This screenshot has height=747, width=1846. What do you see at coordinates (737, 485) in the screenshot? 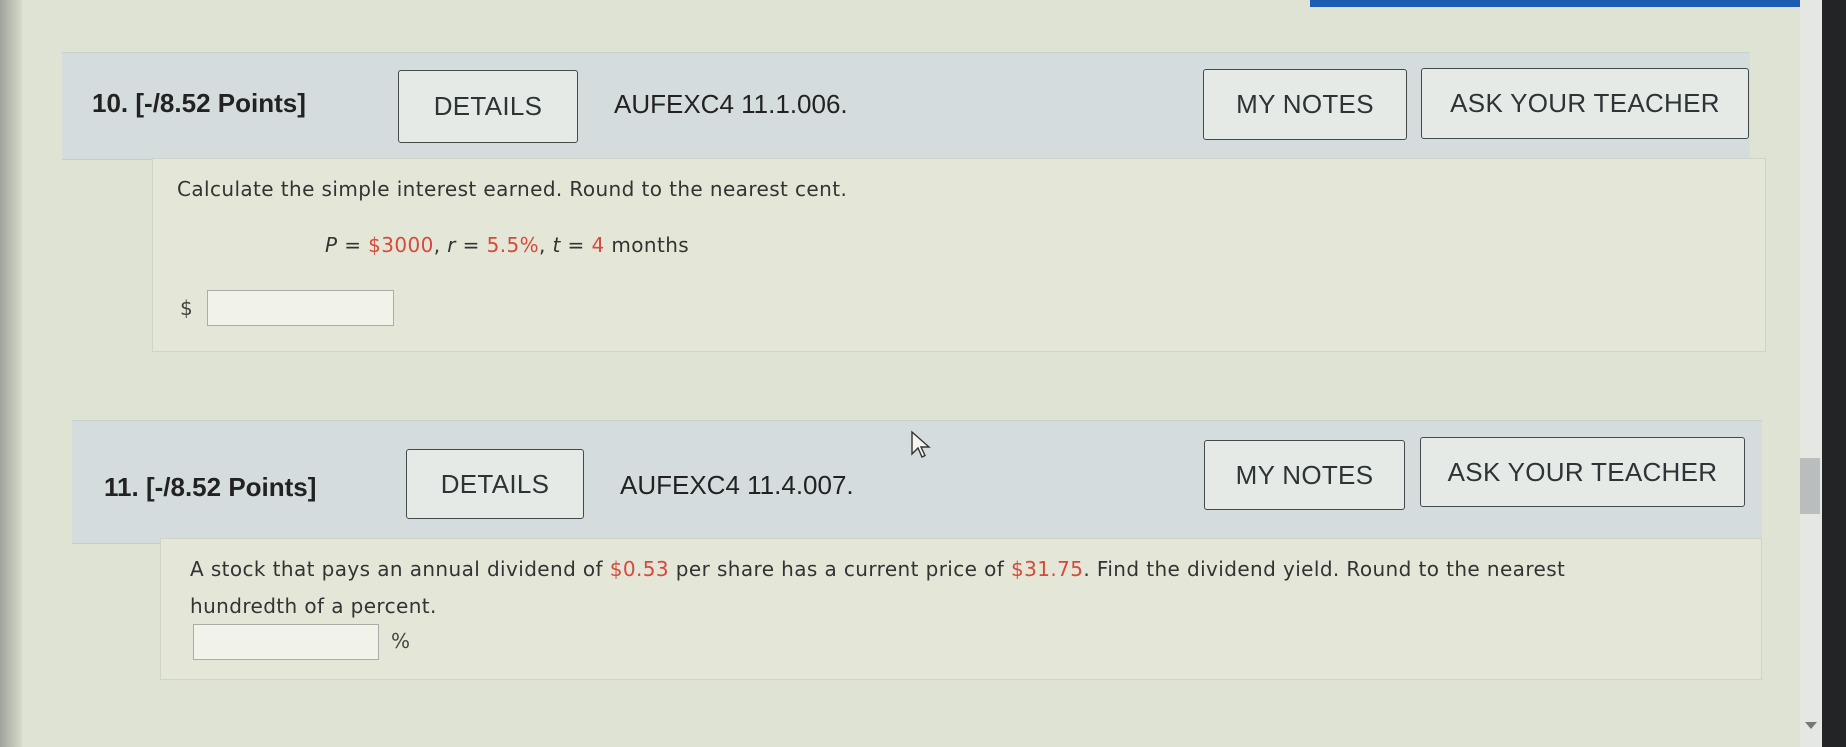
I see `problem-id: AUFEXC4 11.4.007.` at bounding box center [737, 485].